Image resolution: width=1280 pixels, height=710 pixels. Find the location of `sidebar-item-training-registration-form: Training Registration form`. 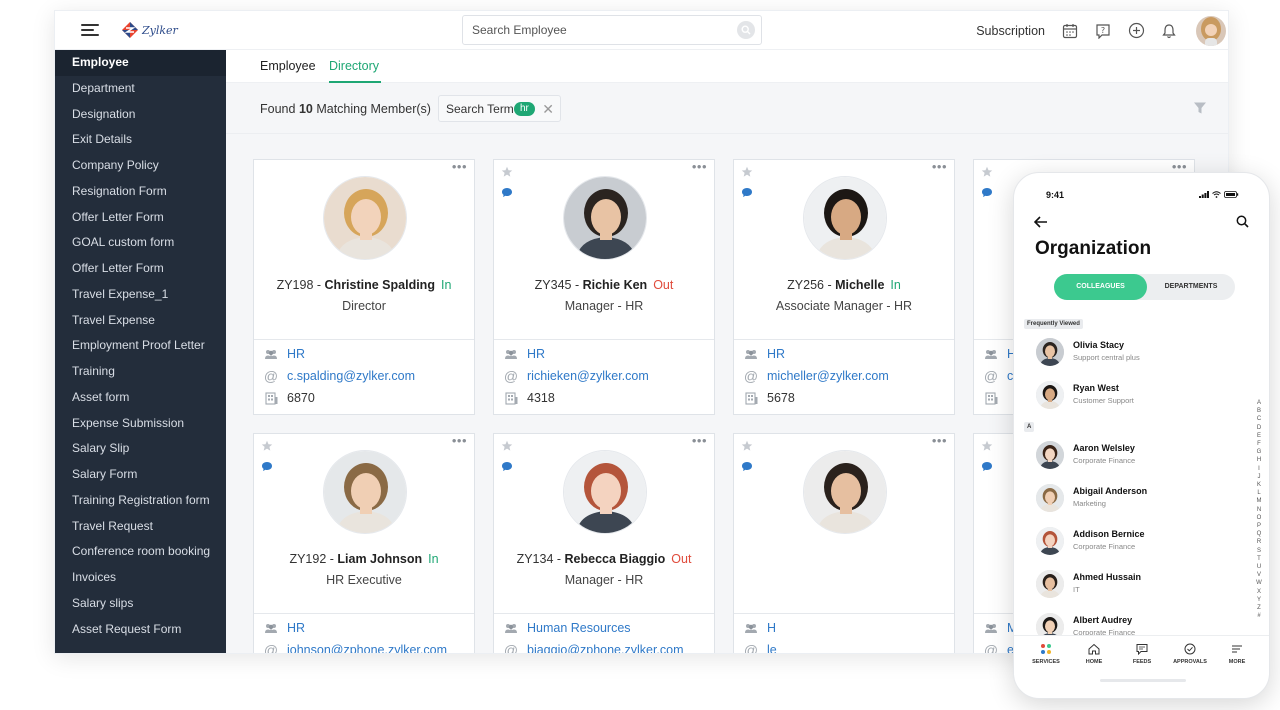

sidebar-item-training-registration-form: Training Registration form is located at coordinates (140, 501).